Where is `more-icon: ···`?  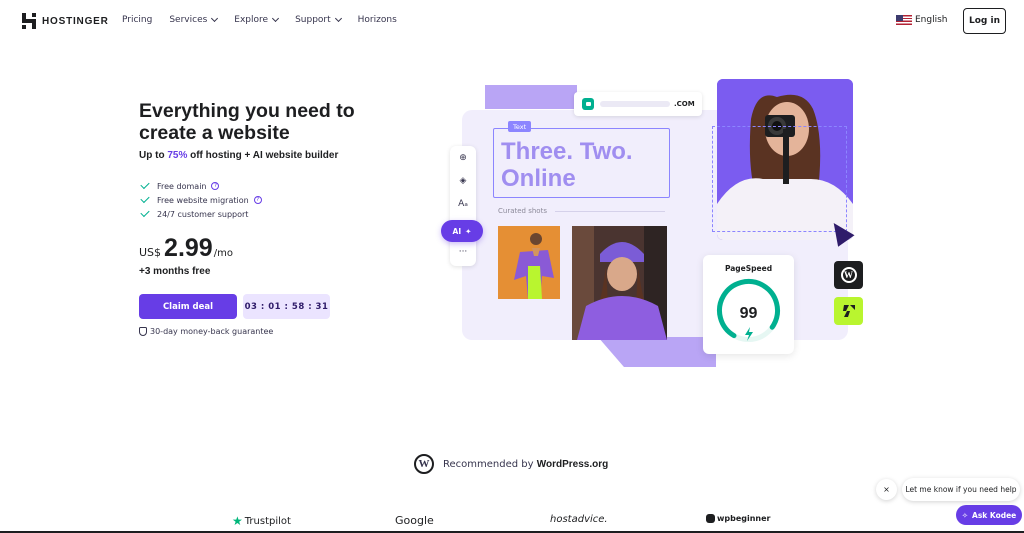 more-icon: ··· is located at coordinates (463, 252).